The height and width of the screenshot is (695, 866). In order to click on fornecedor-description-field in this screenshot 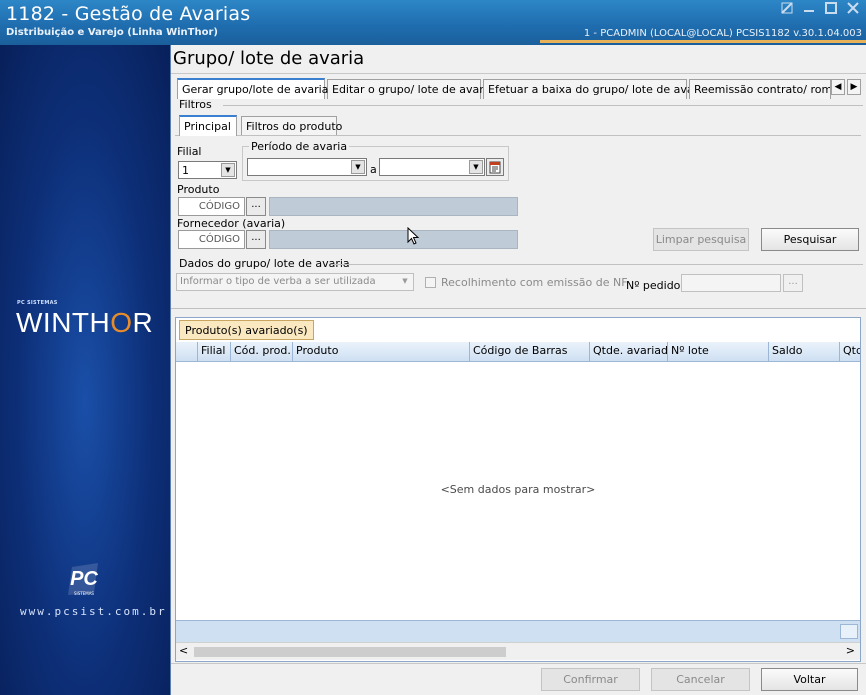, I will do `click(393, 239)`.